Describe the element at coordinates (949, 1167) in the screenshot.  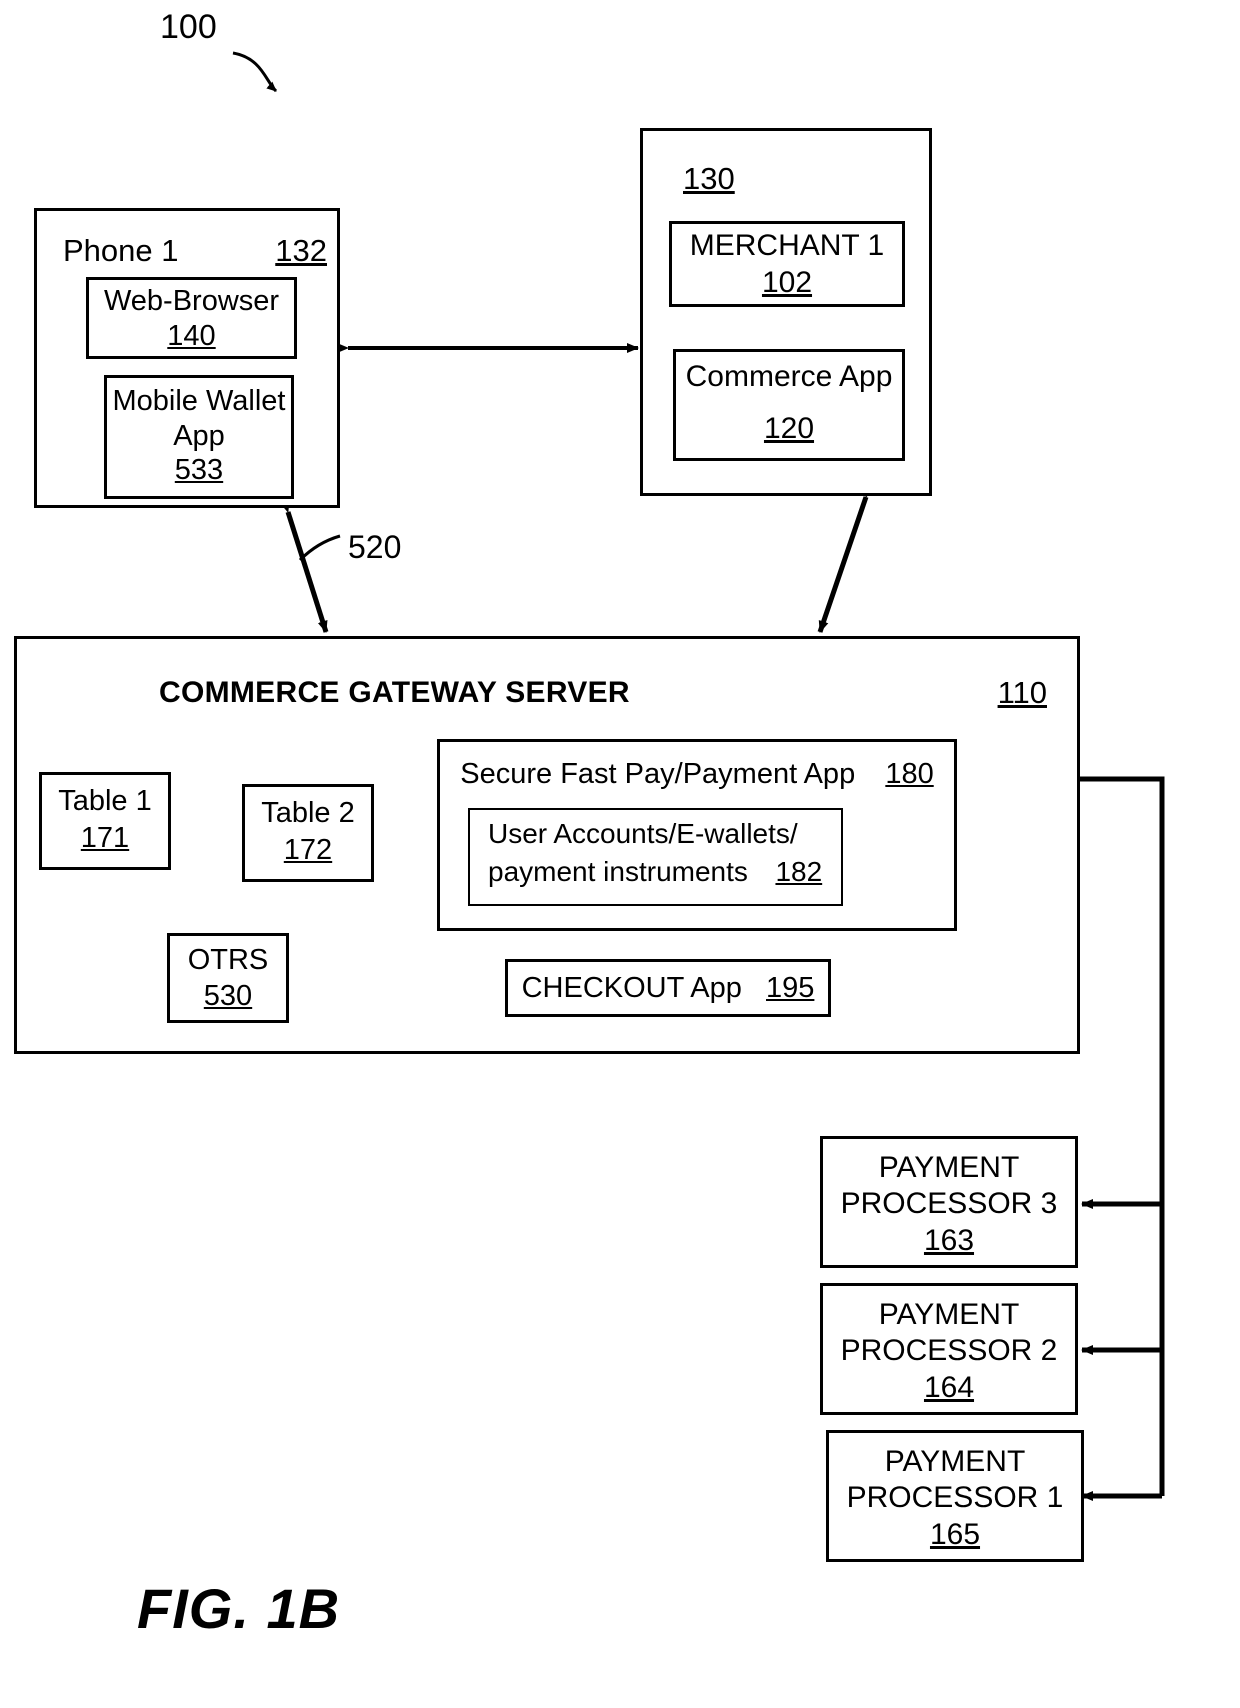
I see `payment-processor-3-line-1: PAYMENT` at that location.